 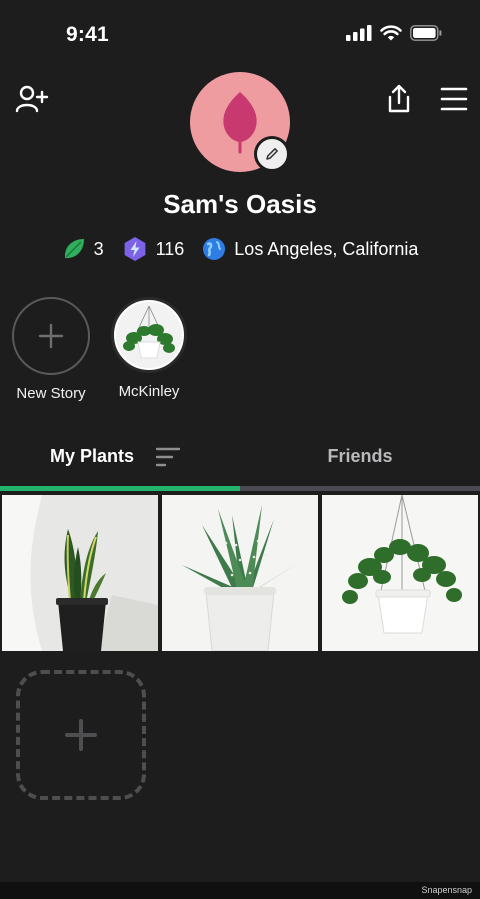 I want to click on wifi-icon, so click(x=391, y=33).